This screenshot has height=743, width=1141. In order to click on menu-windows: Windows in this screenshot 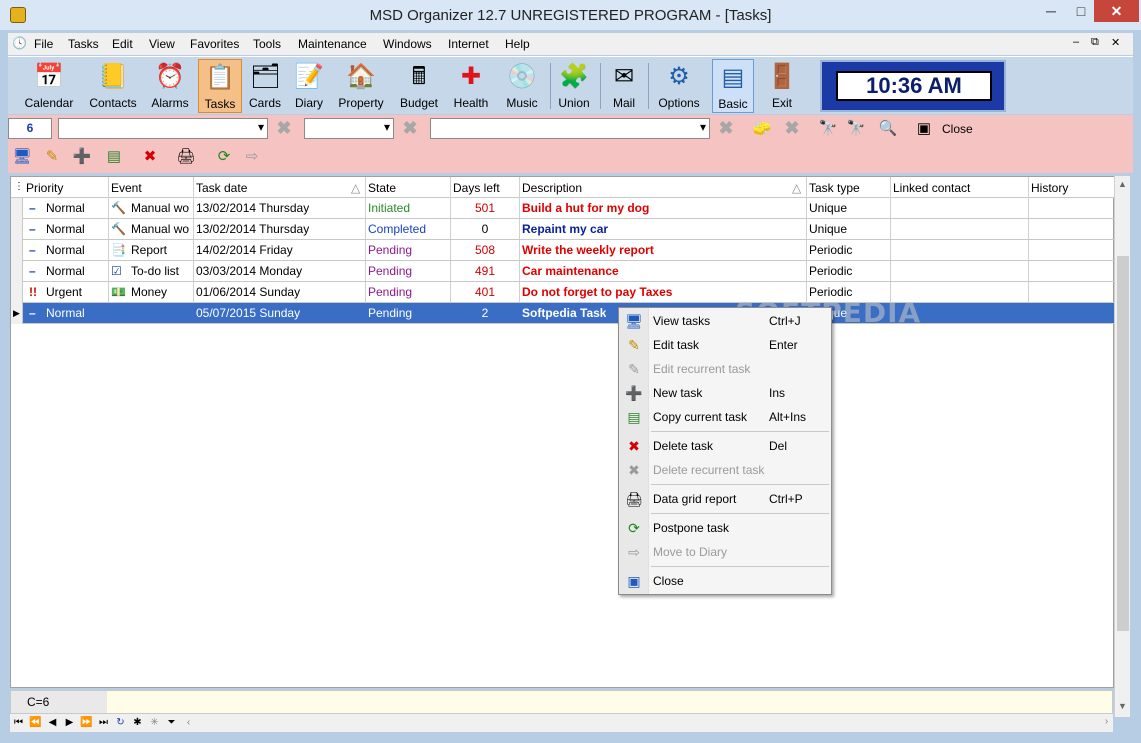, I will do `click(407, 44)`.